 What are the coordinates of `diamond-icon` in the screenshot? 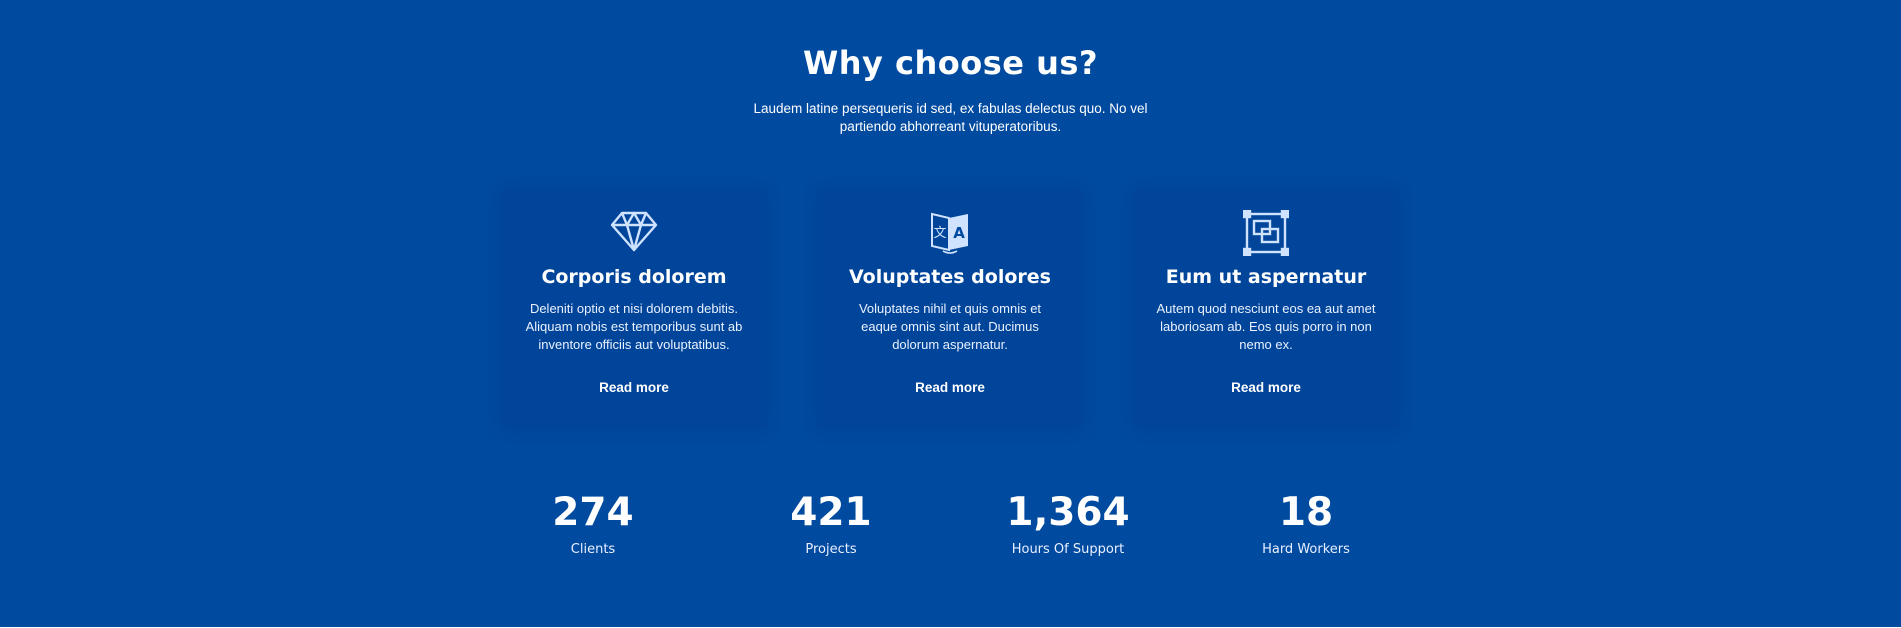 It's located at (634, 234).